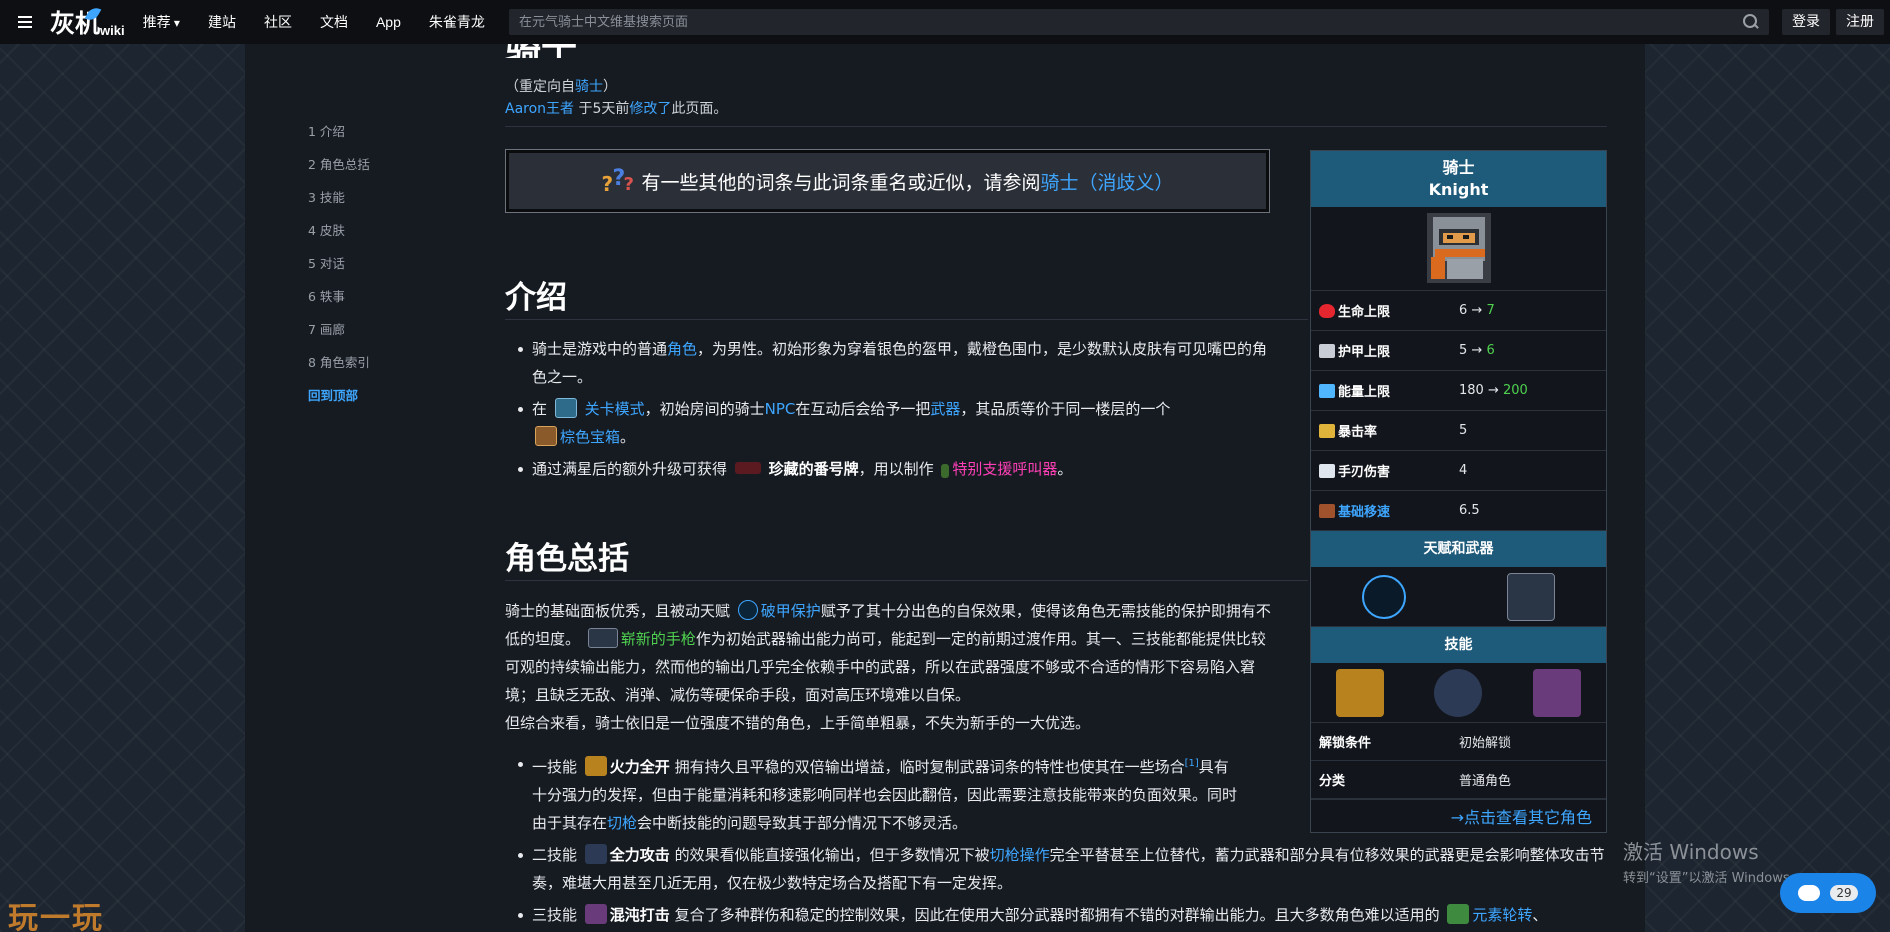 This screenshot has height=932, width=1890. I want to click on support-caller-link: 特别支援呼叫器, so click(1004, 469).